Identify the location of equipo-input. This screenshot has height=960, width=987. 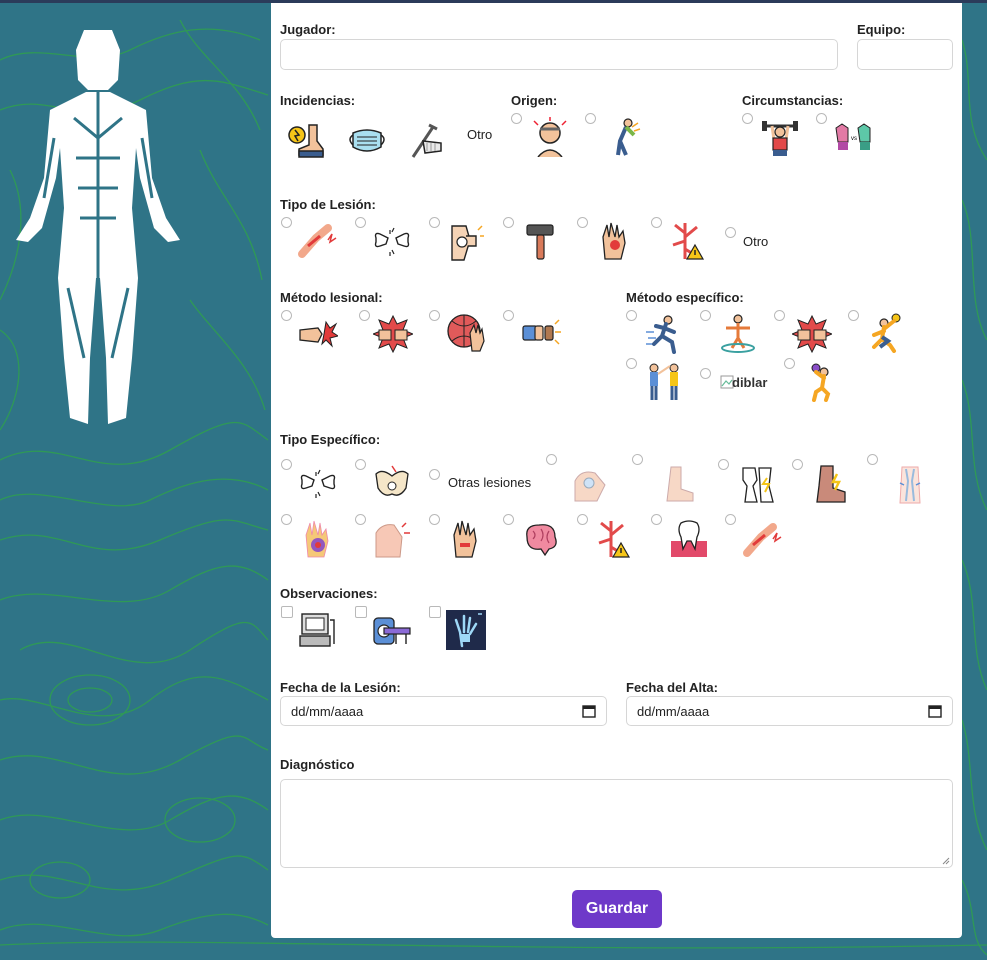
(905, 54).